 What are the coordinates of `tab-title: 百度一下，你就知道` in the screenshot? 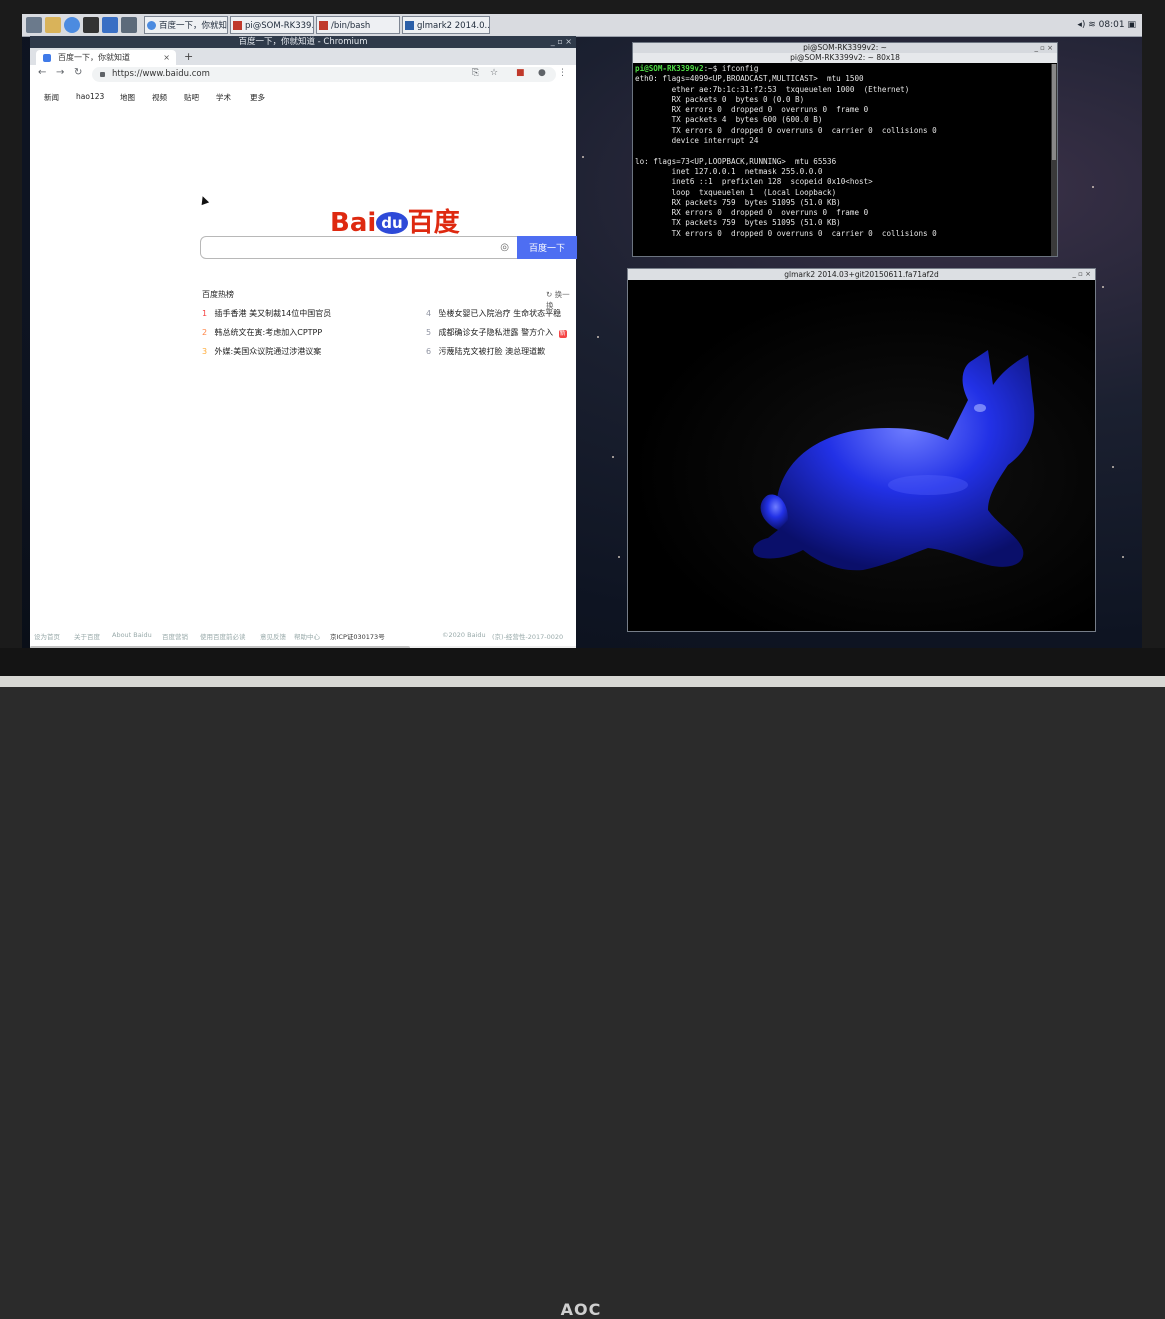 It's located at (94, 57).